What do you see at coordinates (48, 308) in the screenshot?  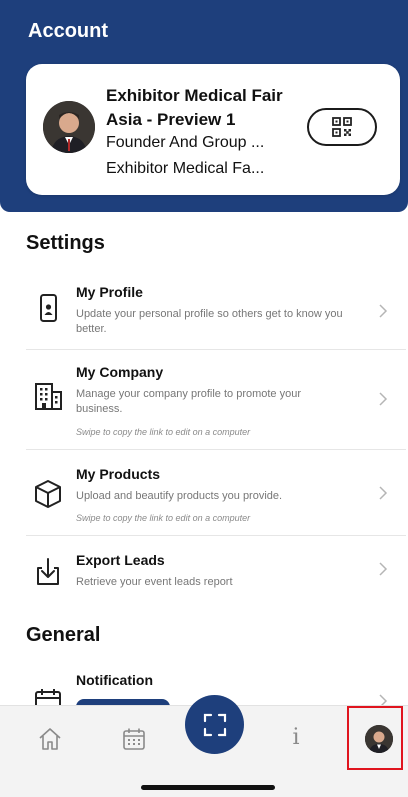 I see `phone-profile-icon` at bounding box center [48, 308].